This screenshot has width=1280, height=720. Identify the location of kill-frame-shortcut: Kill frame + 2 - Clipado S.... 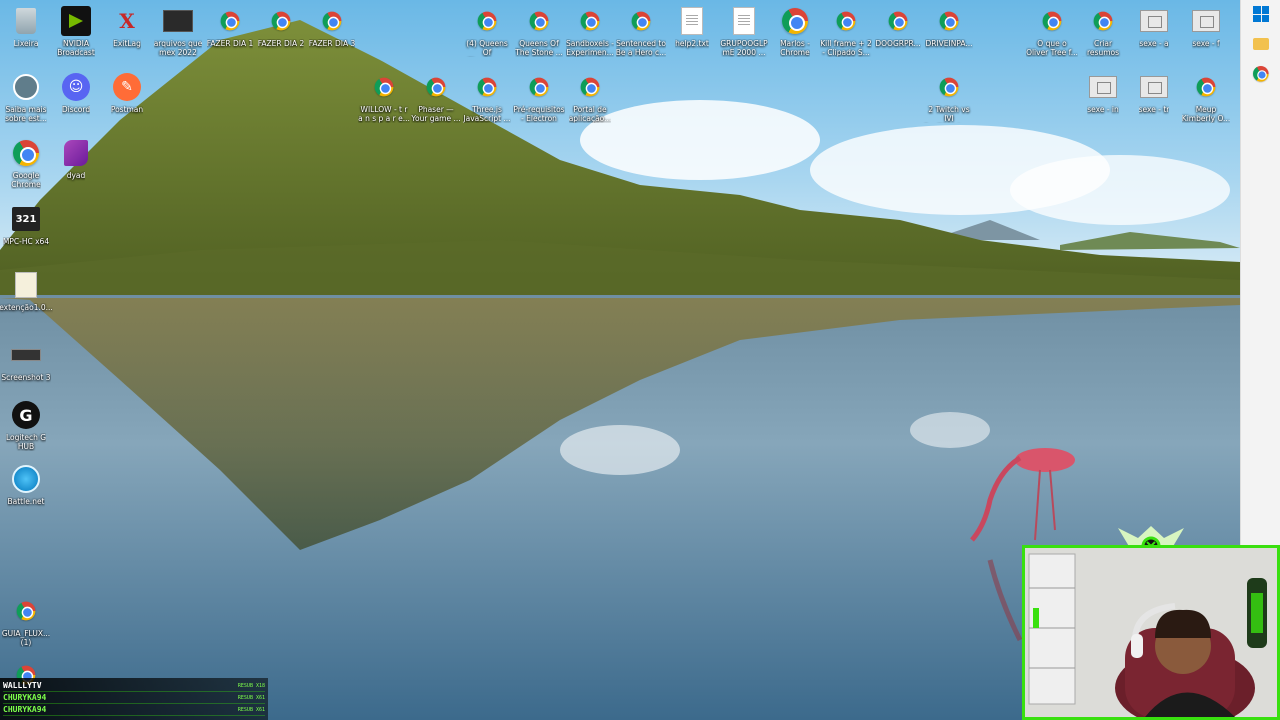
(846, 31).